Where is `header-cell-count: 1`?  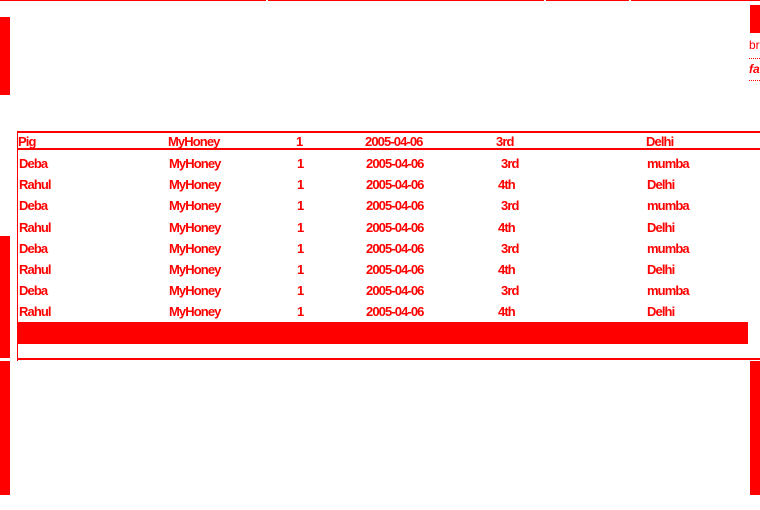 header-cell-count: 1 is located at coordinates (299, 141).